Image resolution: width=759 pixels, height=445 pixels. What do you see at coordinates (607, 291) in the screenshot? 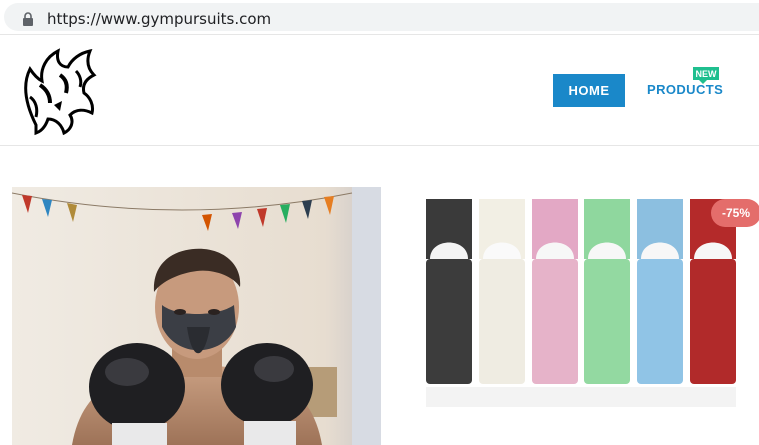
I see `bottle-green` at bounding box center [607, 291].